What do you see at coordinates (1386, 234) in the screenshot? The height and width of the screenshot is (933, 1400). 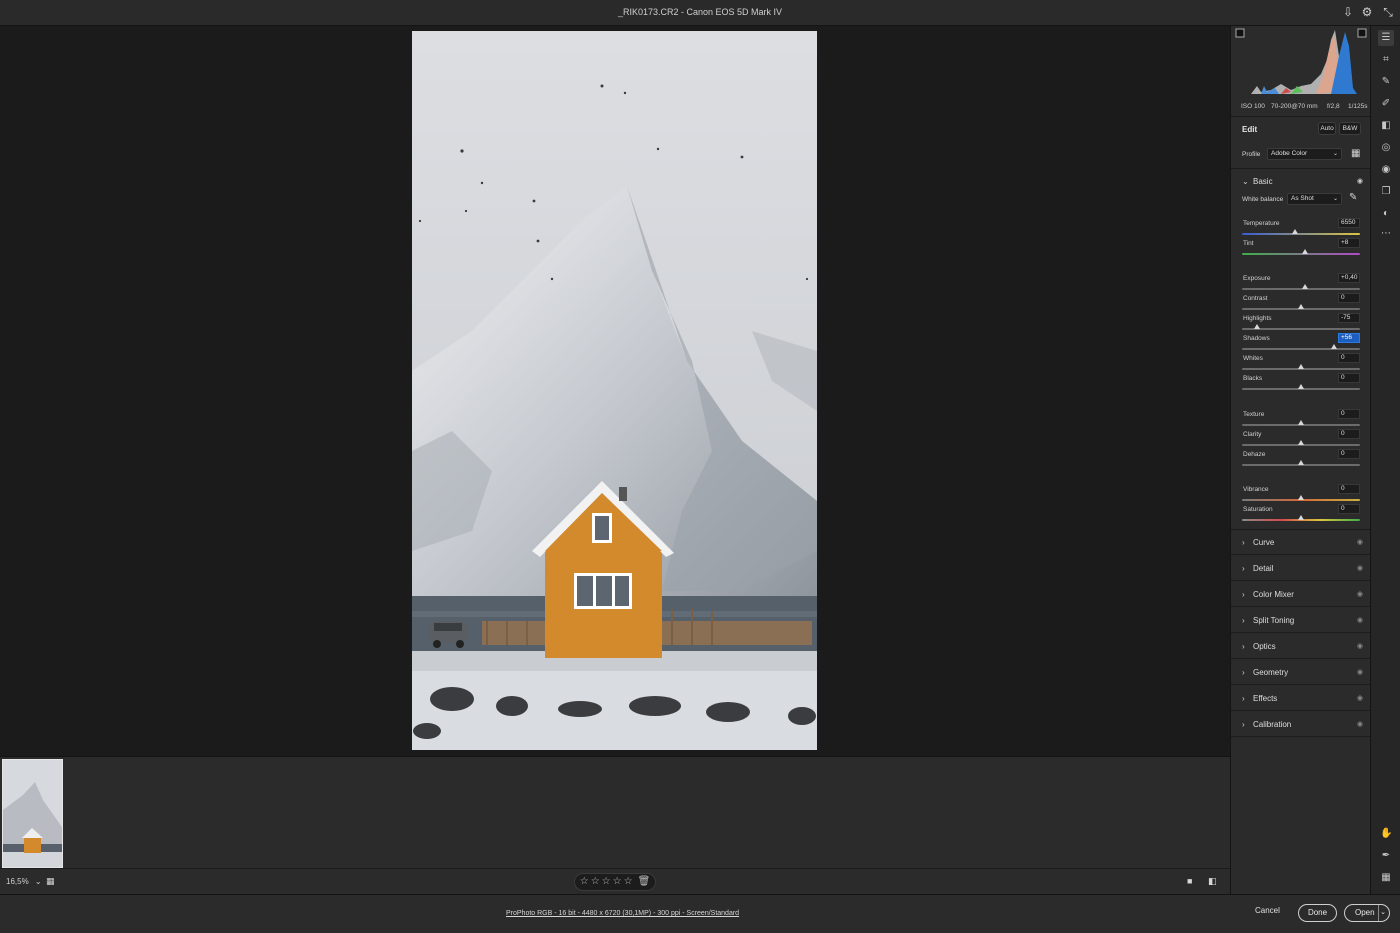 I see `more-icon: ⋯` at bounding box center [1386, 234].